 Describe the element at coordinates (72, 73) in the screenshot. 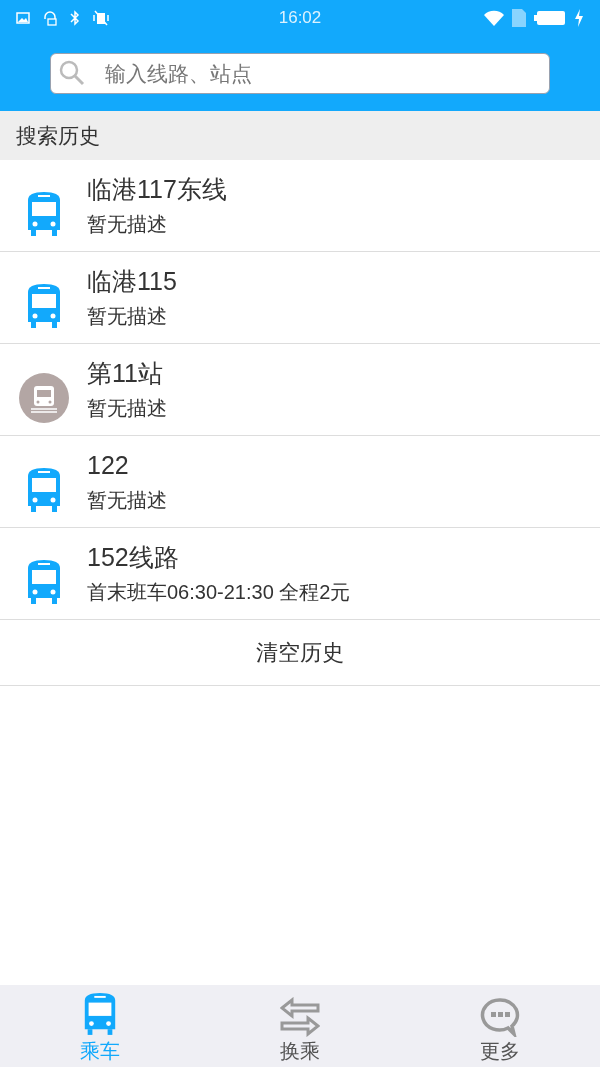

I see `search-icon` at that location.